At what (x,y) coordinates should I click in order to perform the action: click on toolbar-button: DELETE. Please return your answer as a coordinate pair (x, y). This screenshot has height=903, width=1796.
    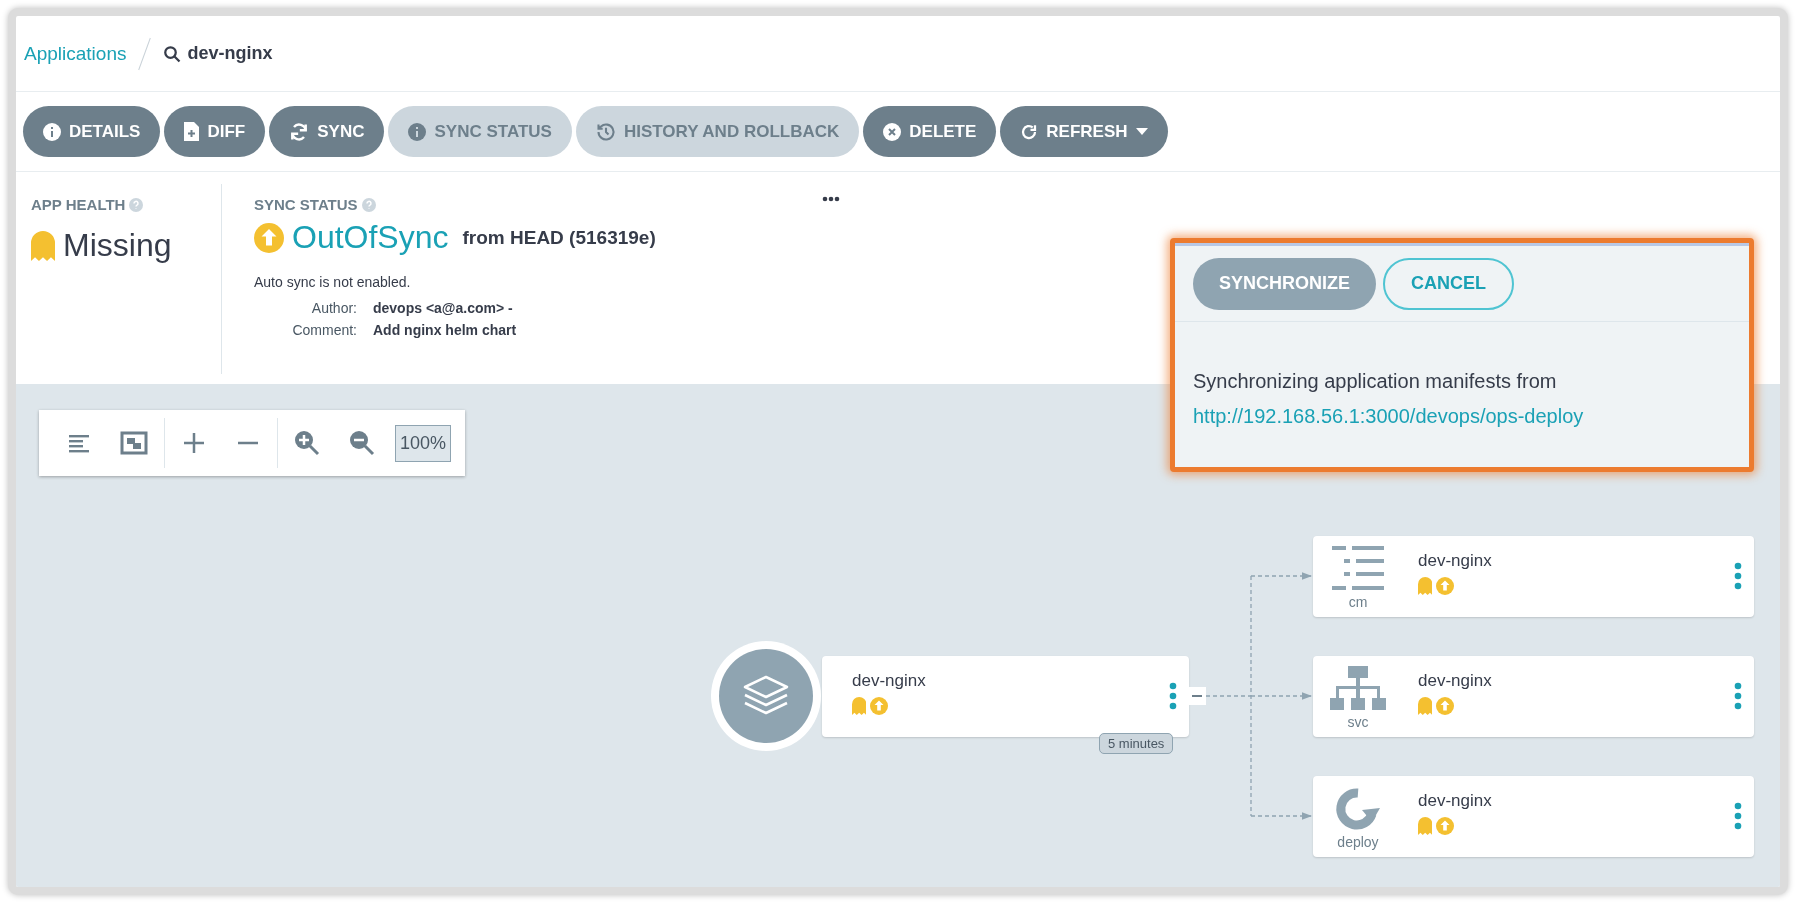
    Looking at the image, I should click on (930, 131).